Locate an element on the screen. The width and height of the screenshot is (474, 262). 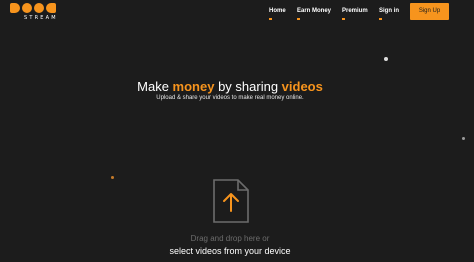
nav-earn-money: Earn Money is located at coordinates (314, 14).